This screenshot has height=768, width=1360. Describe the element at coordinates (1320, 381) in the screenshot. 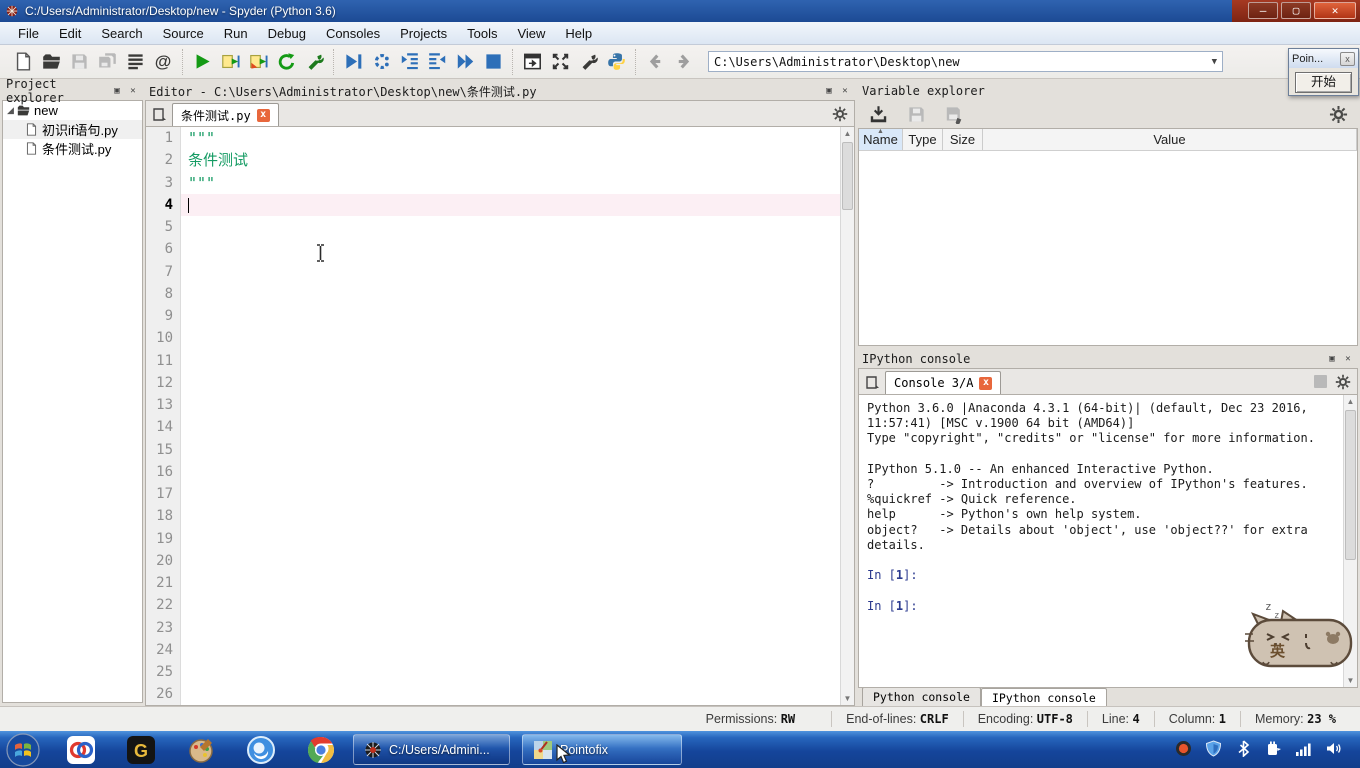

I see `interrupt-kernel-icon` at that location.